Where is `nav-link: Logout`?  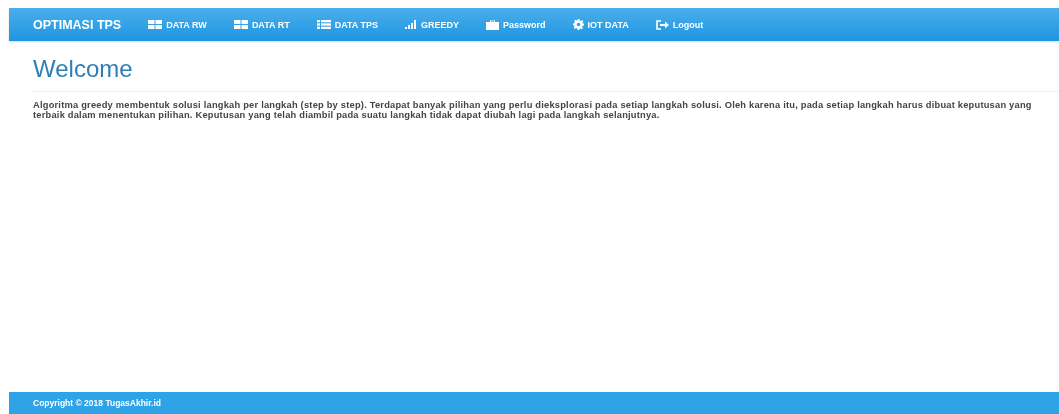 nav-link: Logout is located at coordinates (679, 24).